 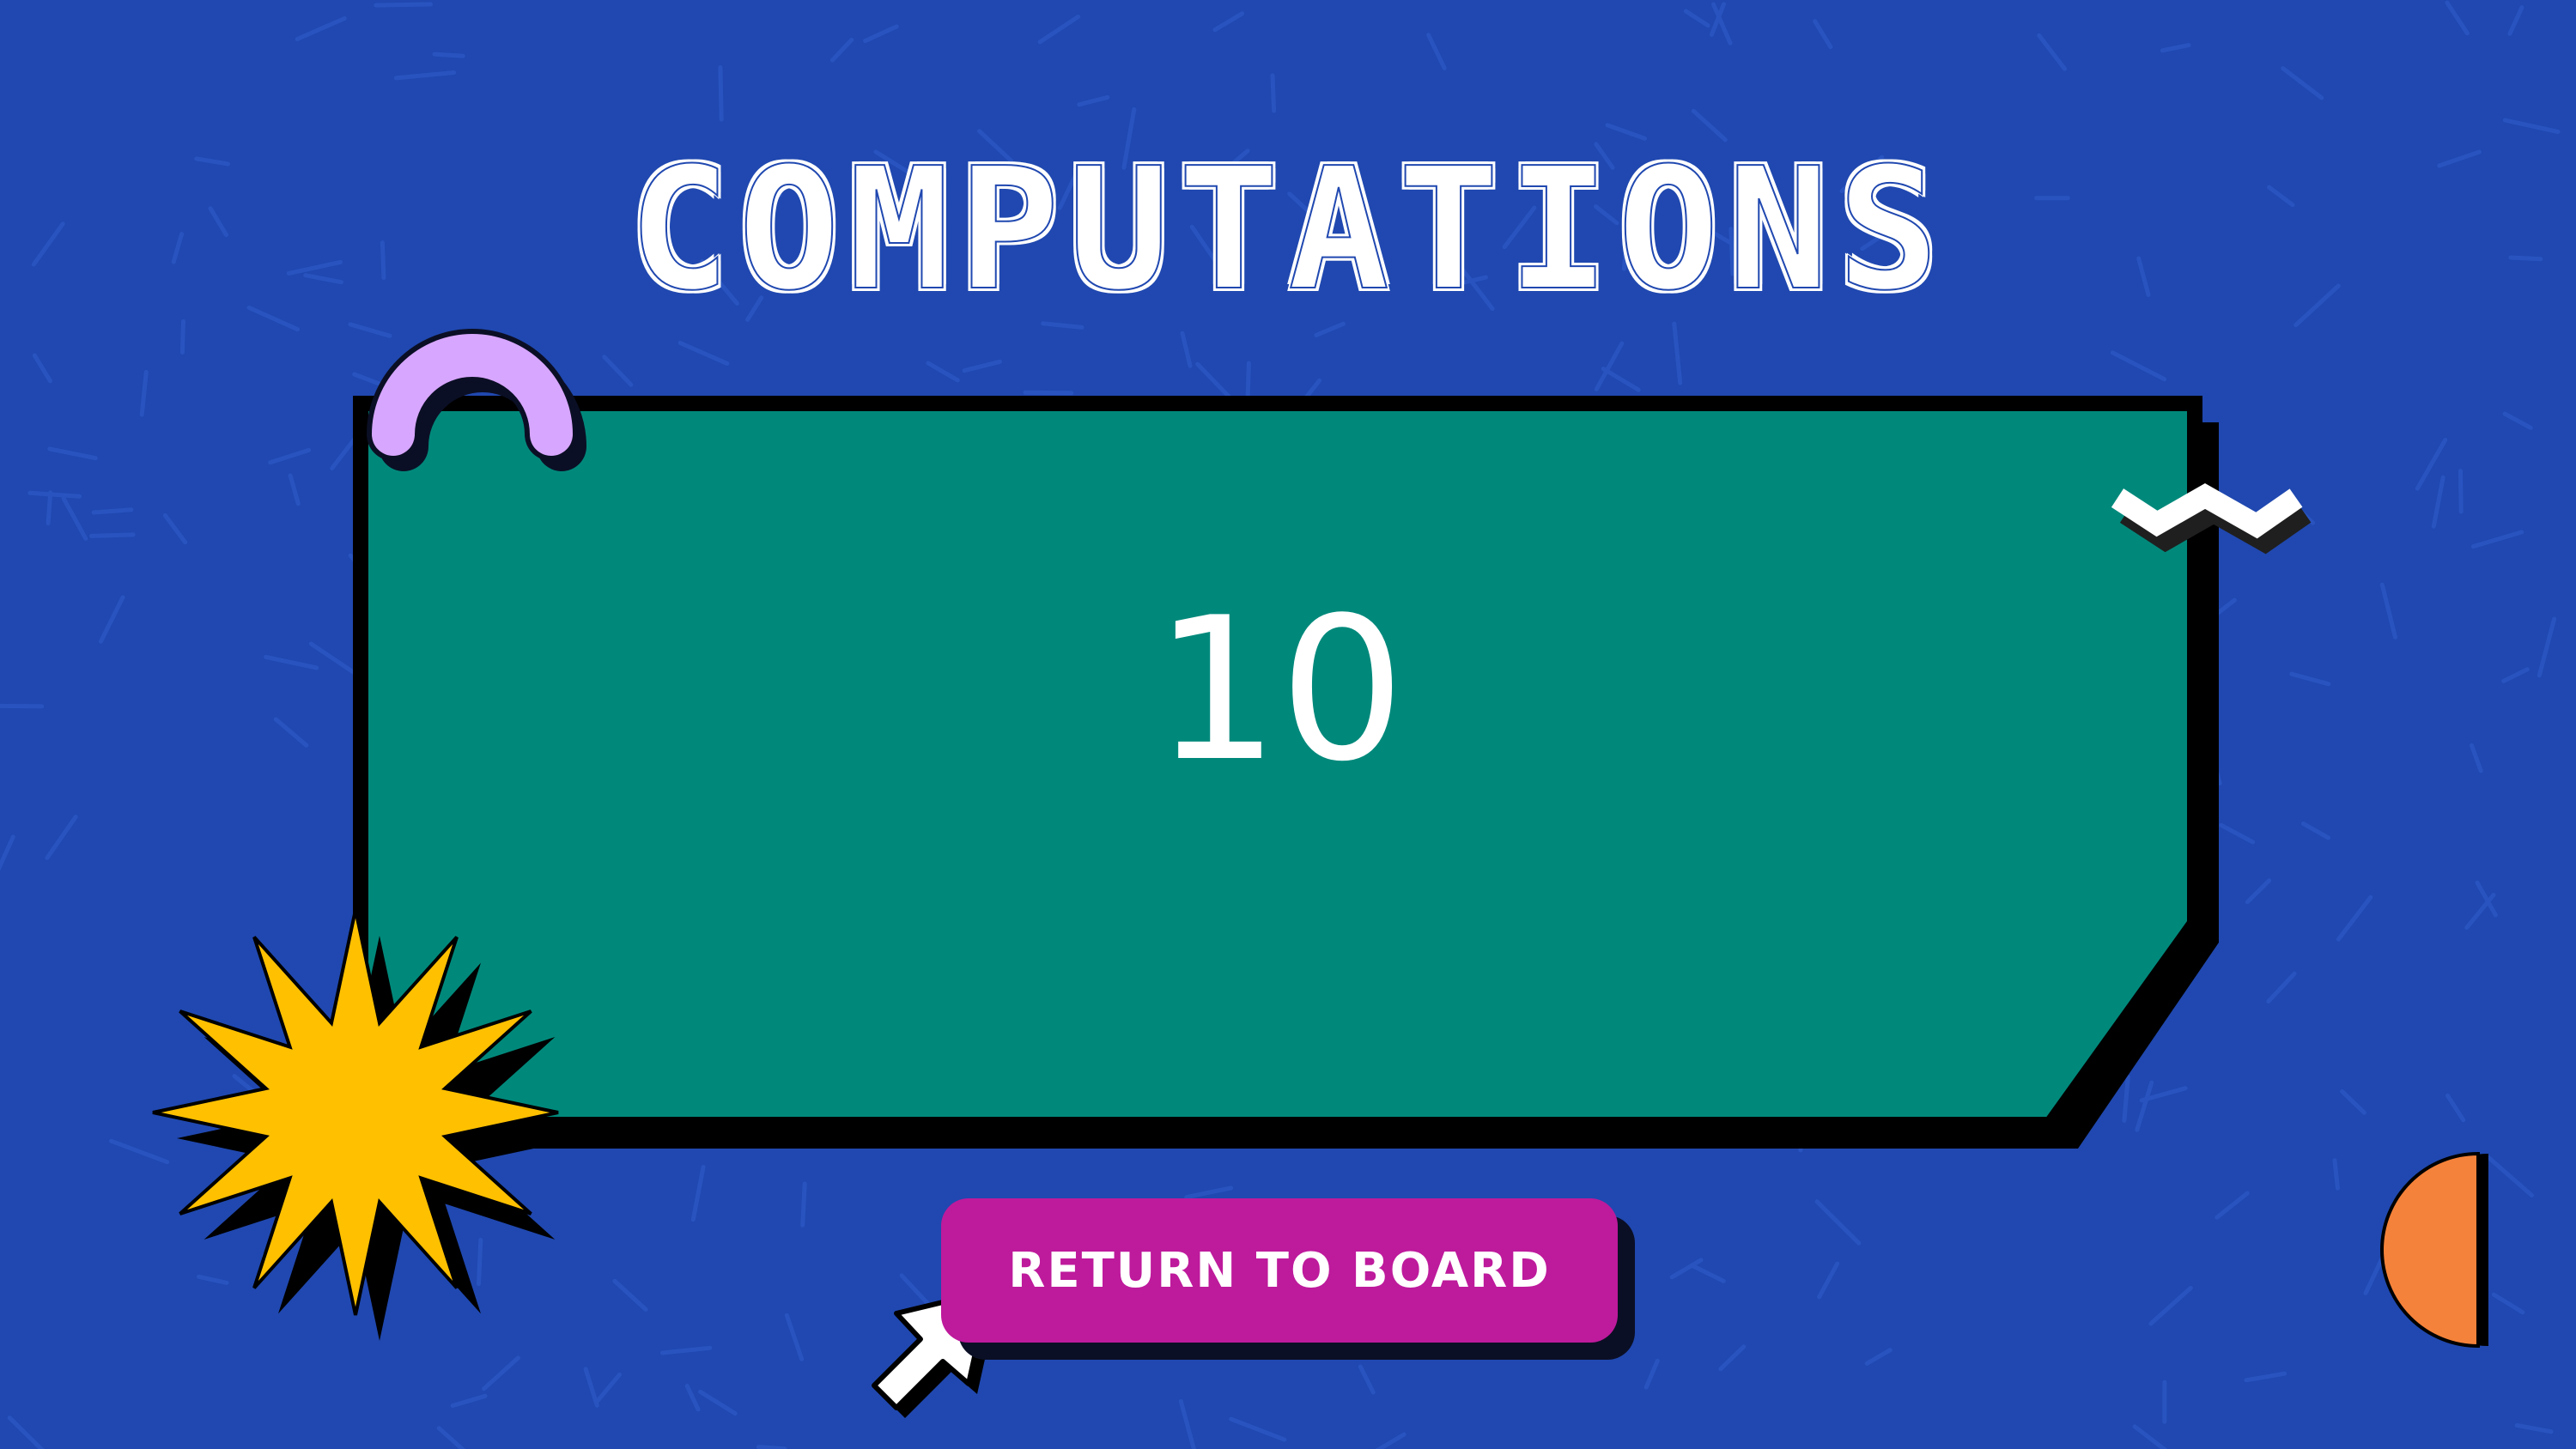 I want to click on half-circle-icon, so click(x=2434, y=1250).